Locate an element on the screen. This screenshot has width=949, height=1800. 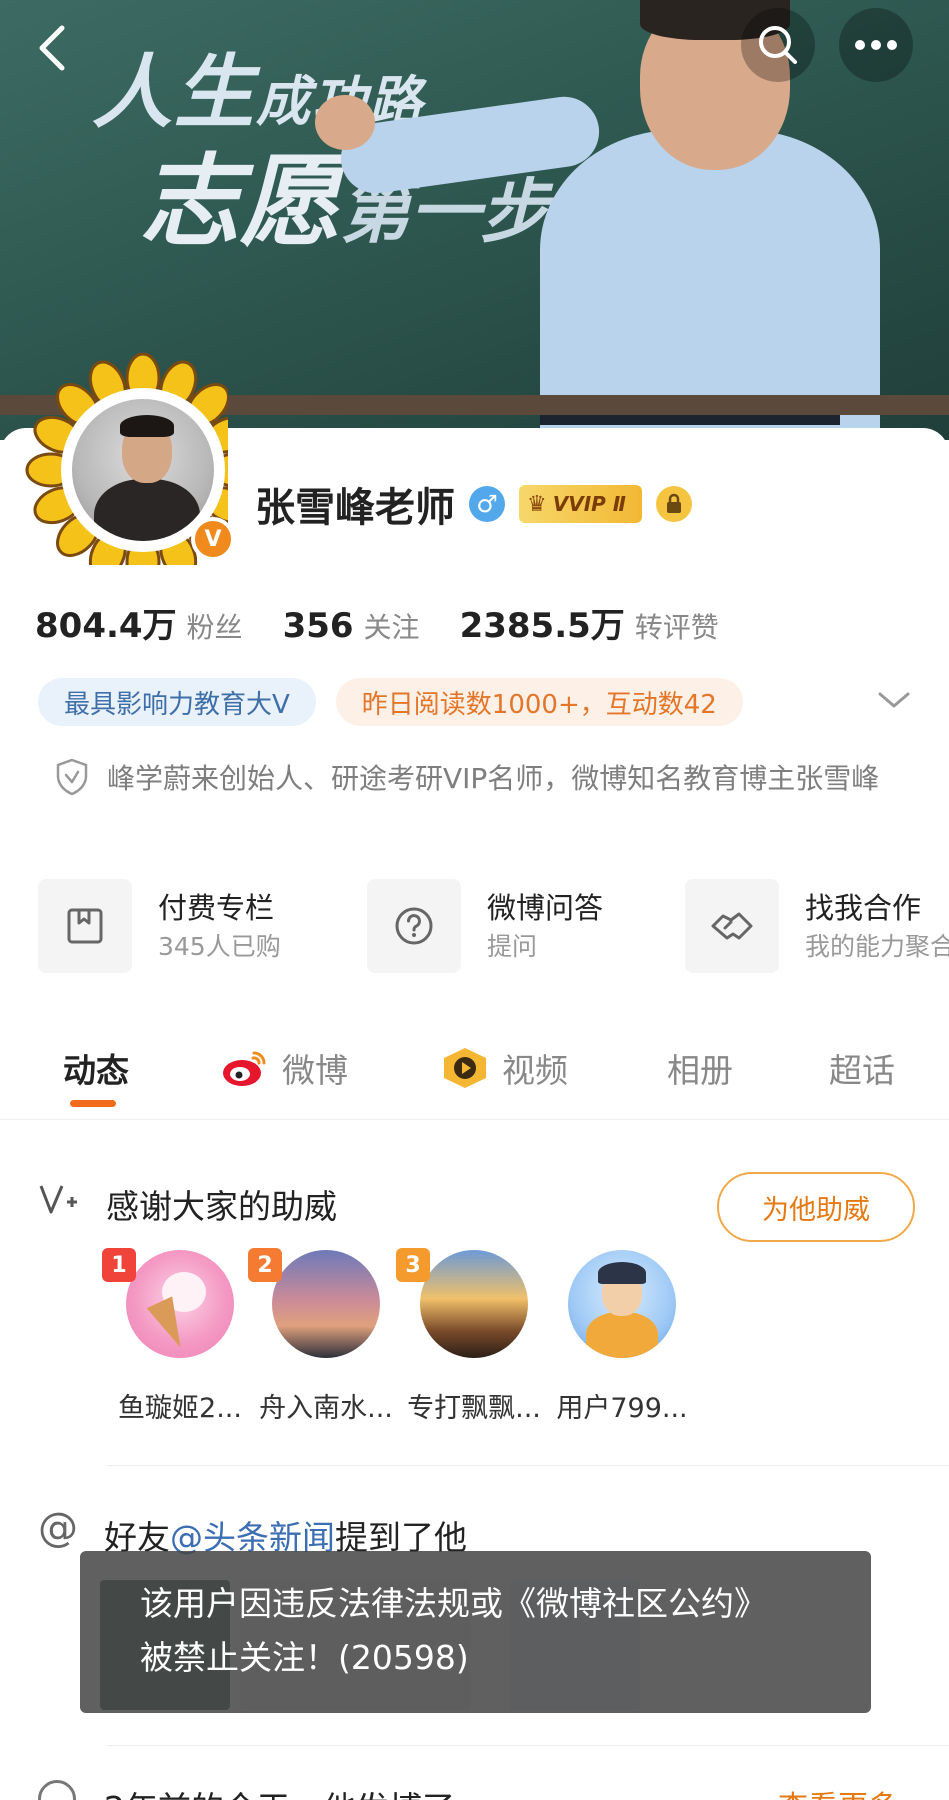
rank-badge: 1 is located at coordinates (119, 1265).